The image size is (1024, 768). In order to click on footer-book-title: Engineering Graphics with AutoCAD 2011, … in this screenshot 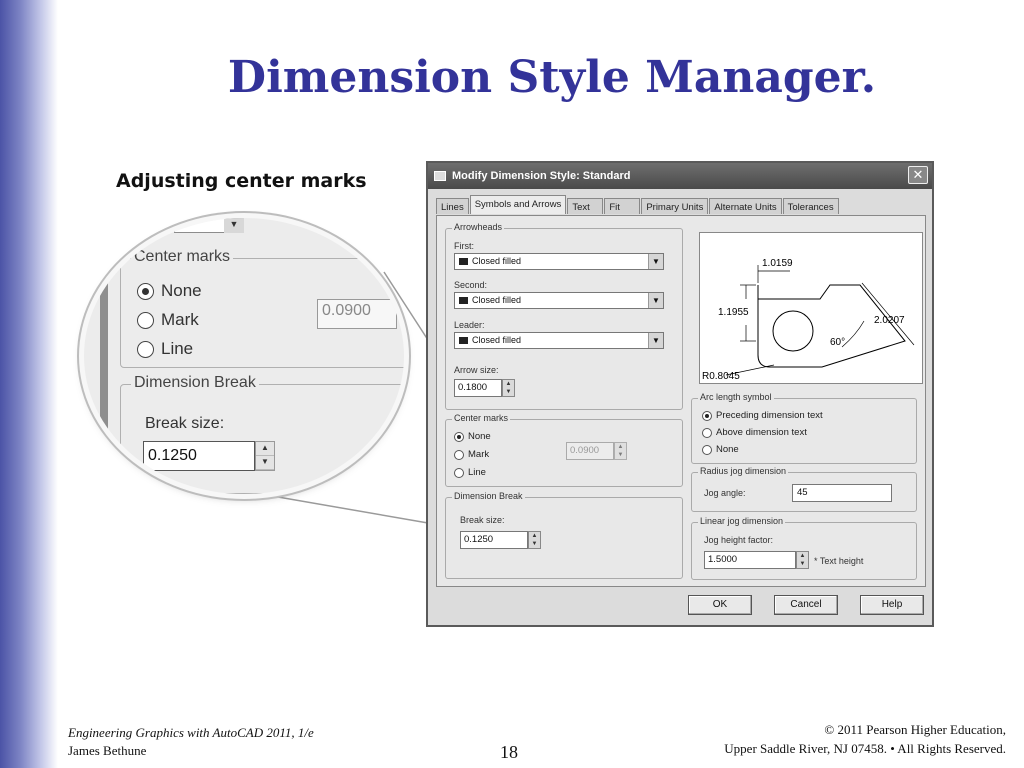, I will do `click(191, 732)`.